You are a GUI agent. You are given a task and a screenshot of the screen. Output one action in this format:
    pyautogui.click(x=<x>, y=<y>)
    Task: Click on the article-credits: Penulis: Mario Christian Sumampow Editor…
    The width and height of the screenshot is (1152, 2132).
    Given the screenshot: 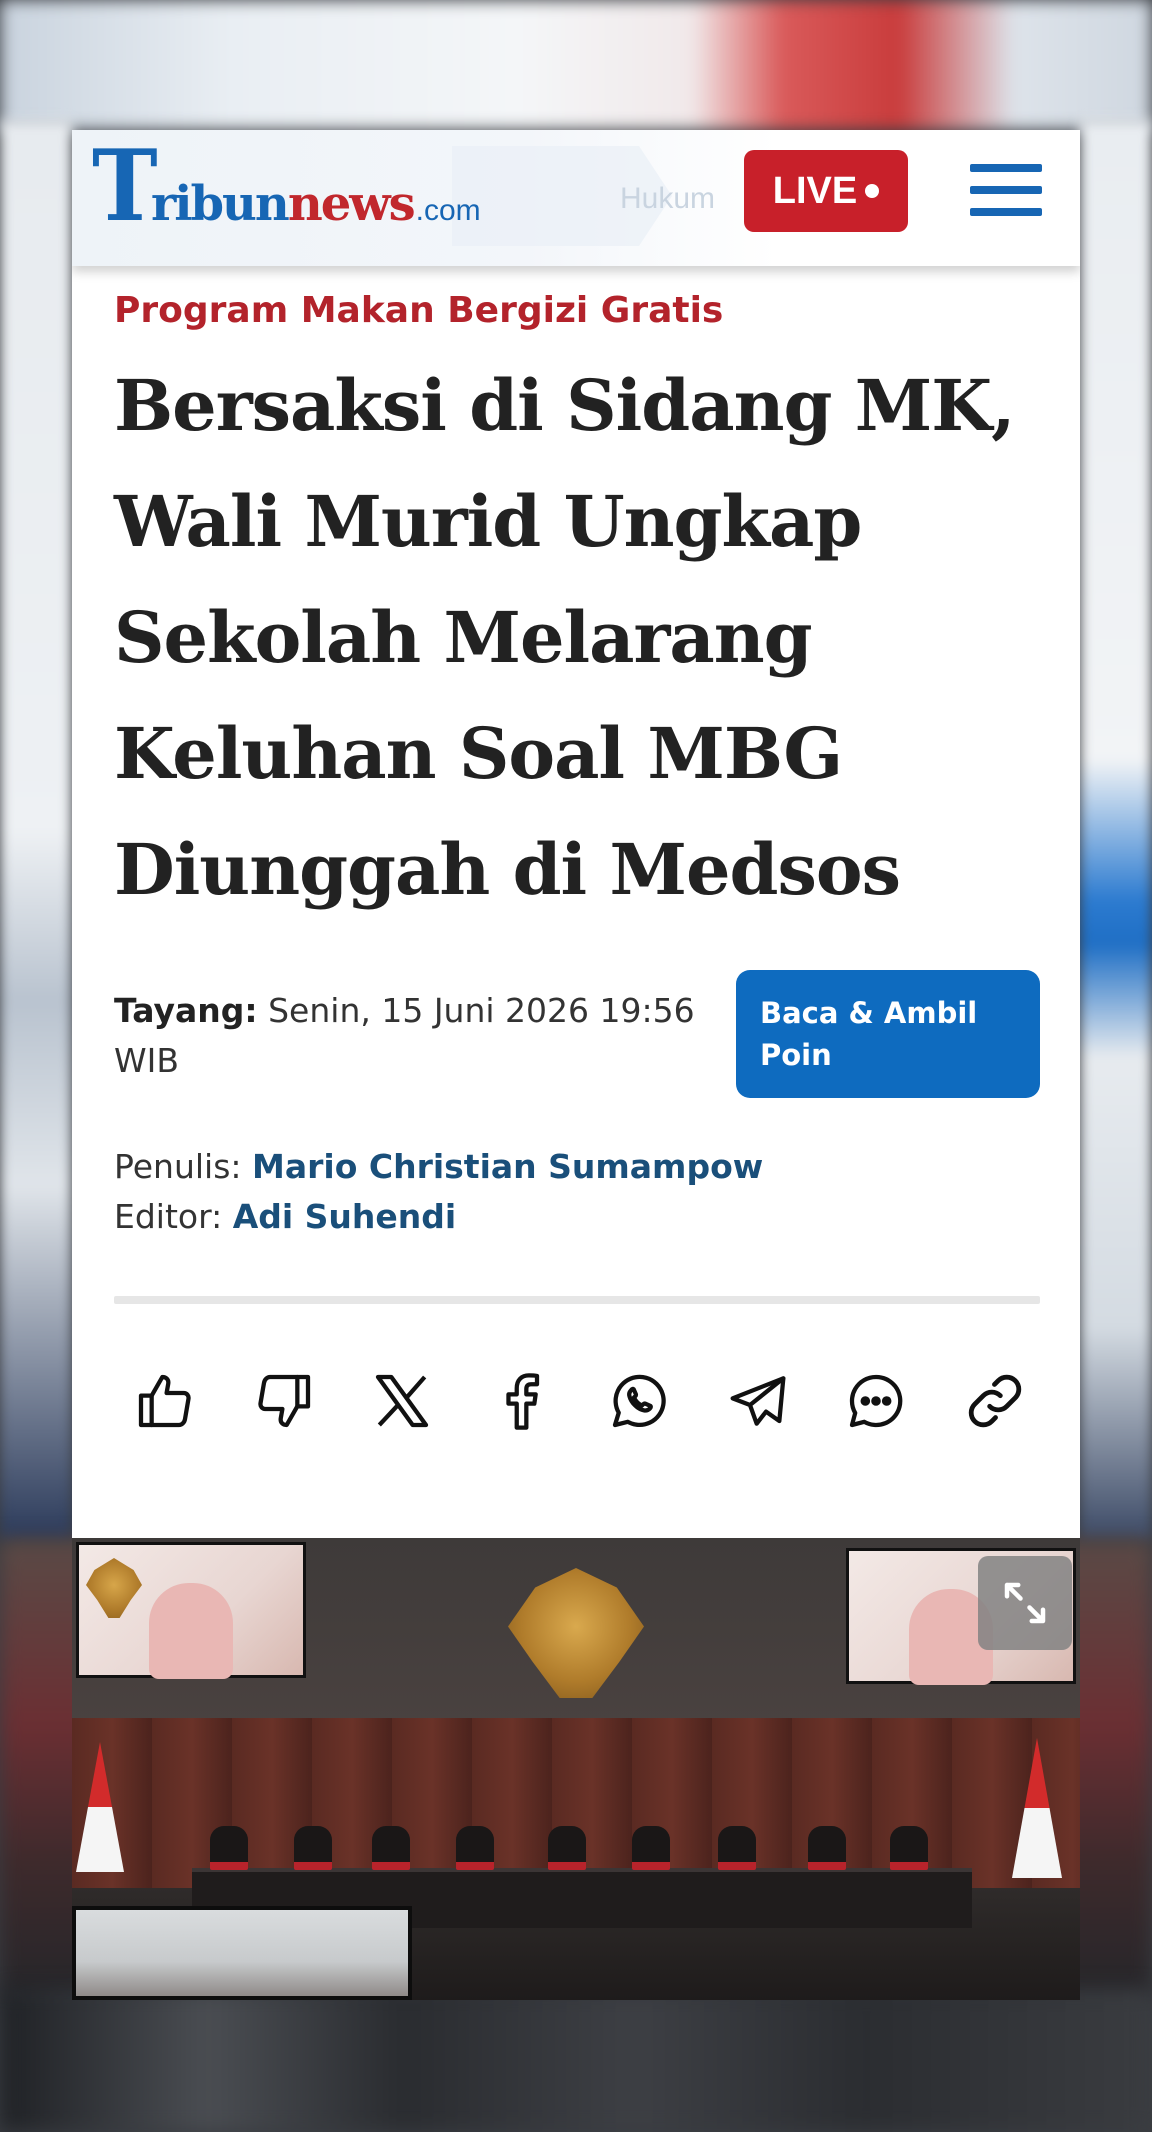 What is the action you would take?
    pyautogui.click(x=438, y=1192)
    